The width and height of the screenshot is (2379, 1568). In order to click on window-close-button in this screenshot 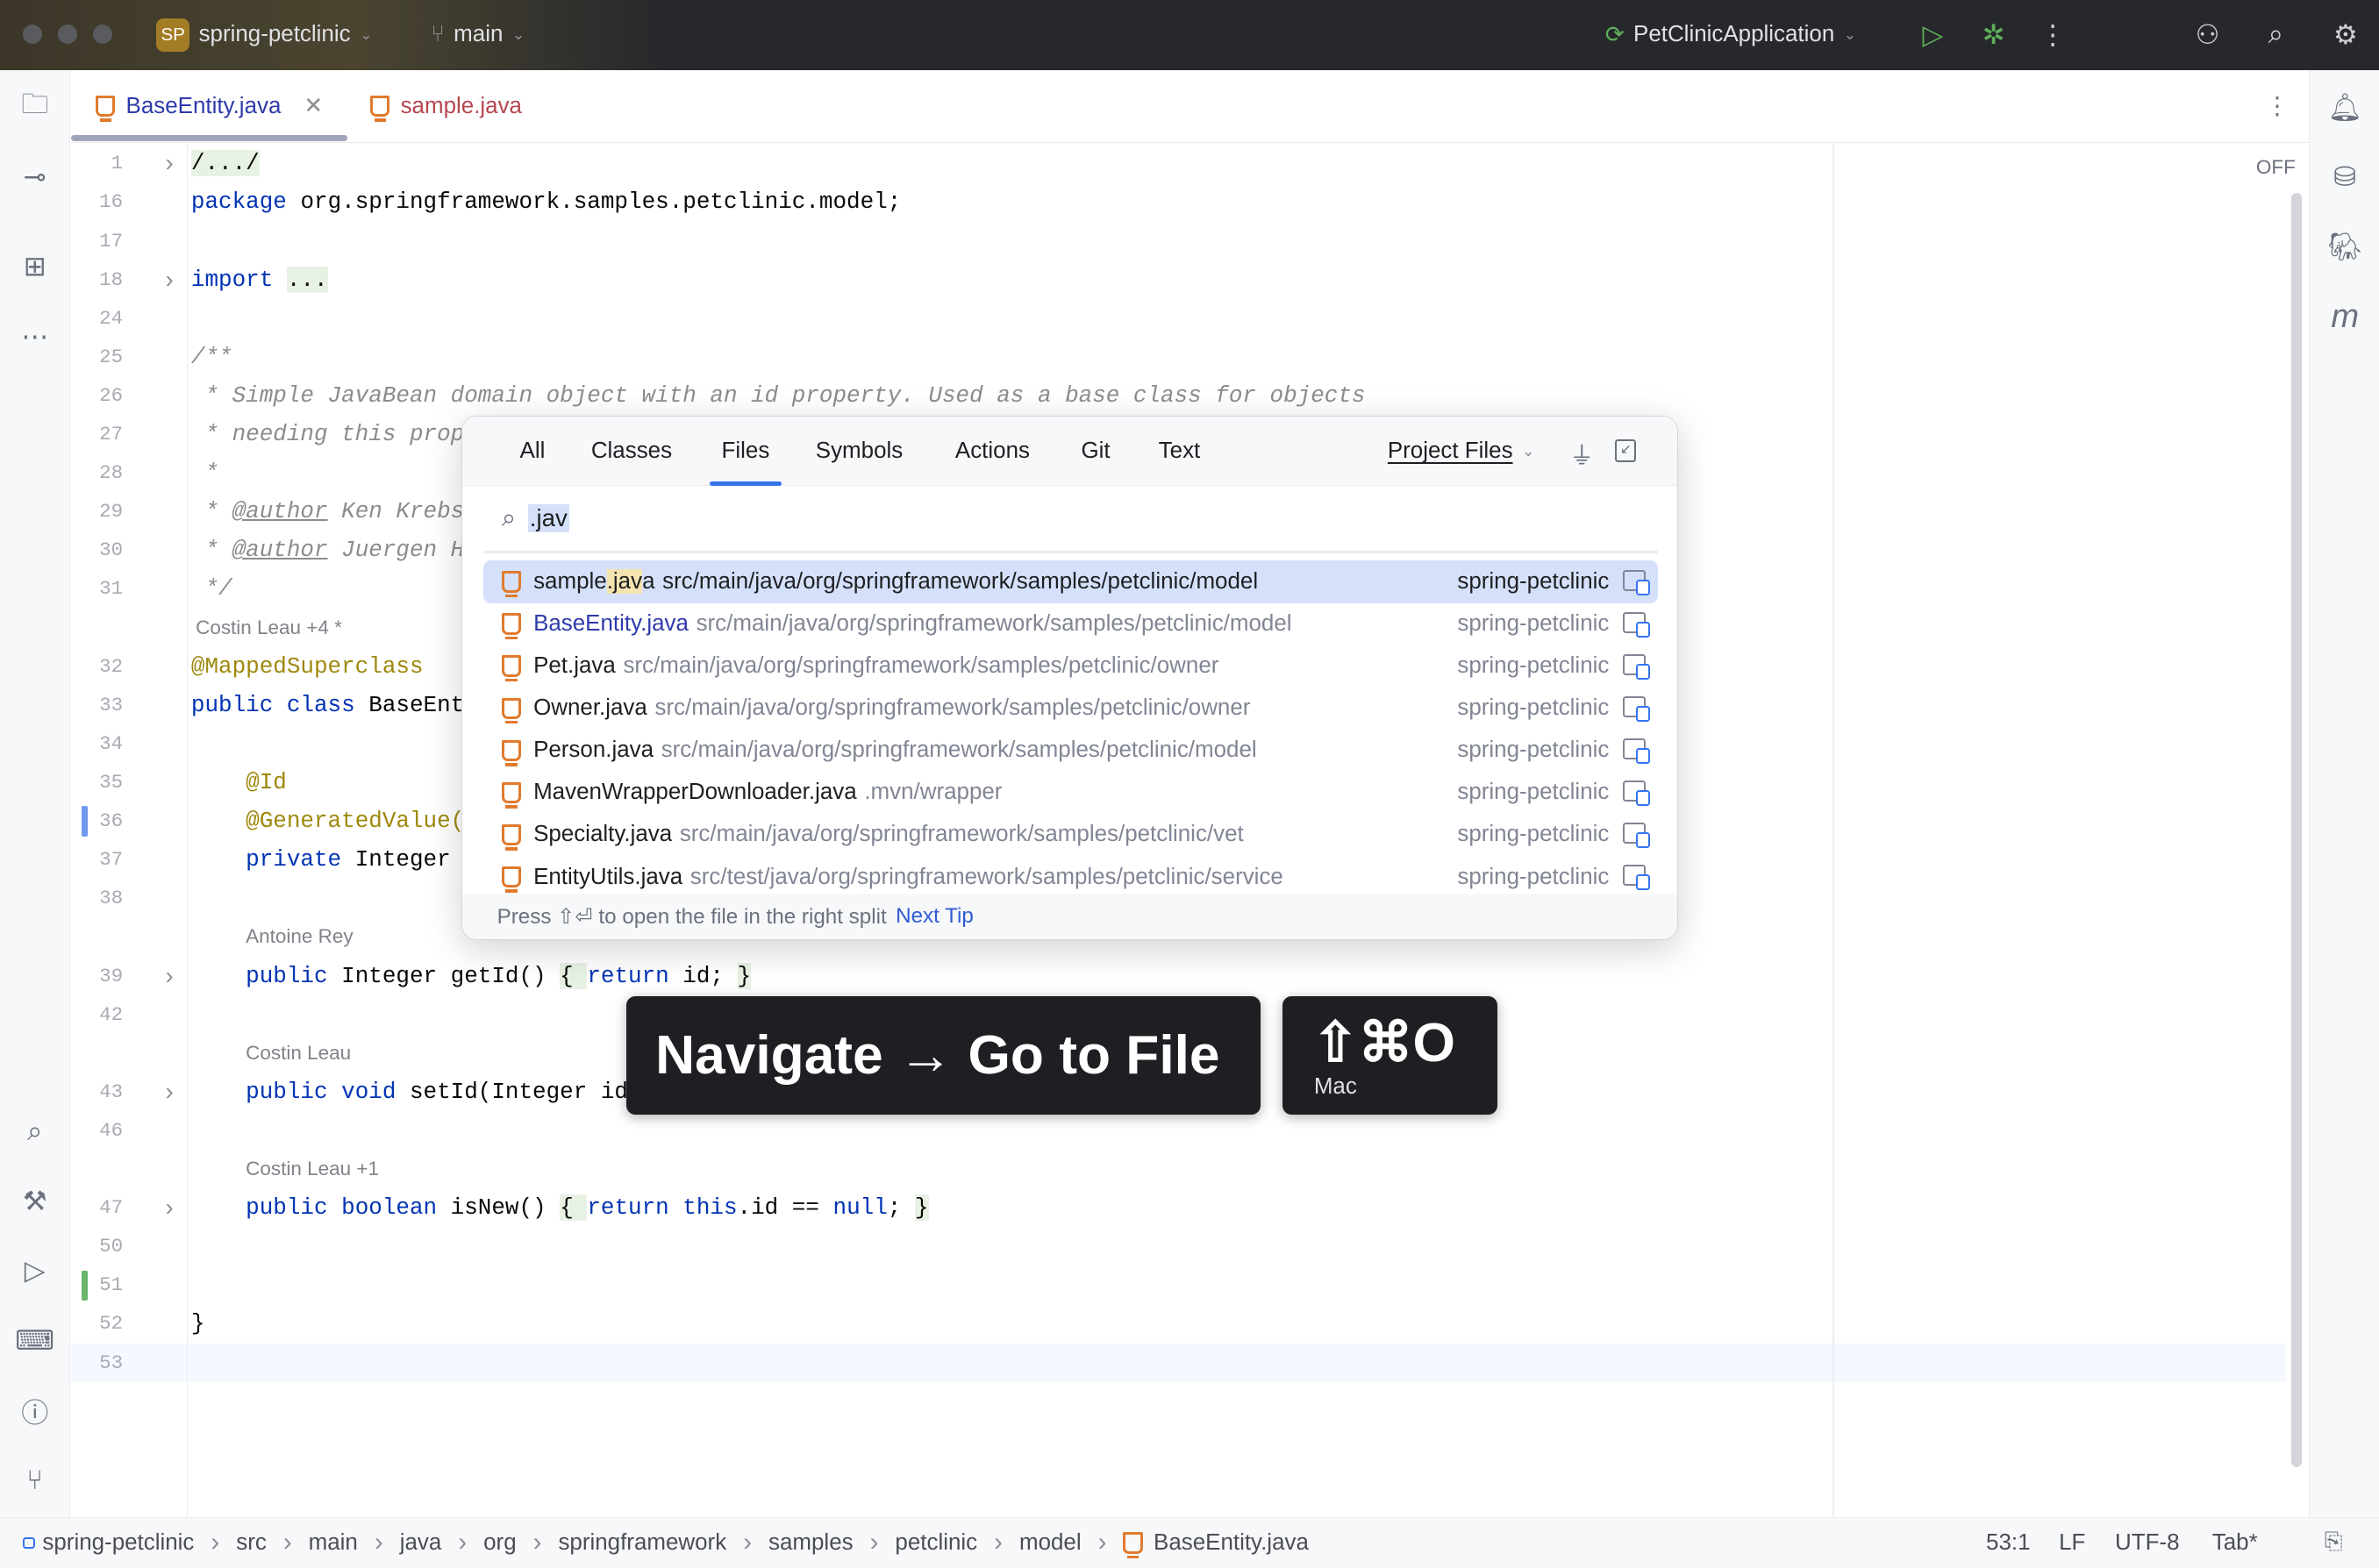, I will do `click(32, 34)`.